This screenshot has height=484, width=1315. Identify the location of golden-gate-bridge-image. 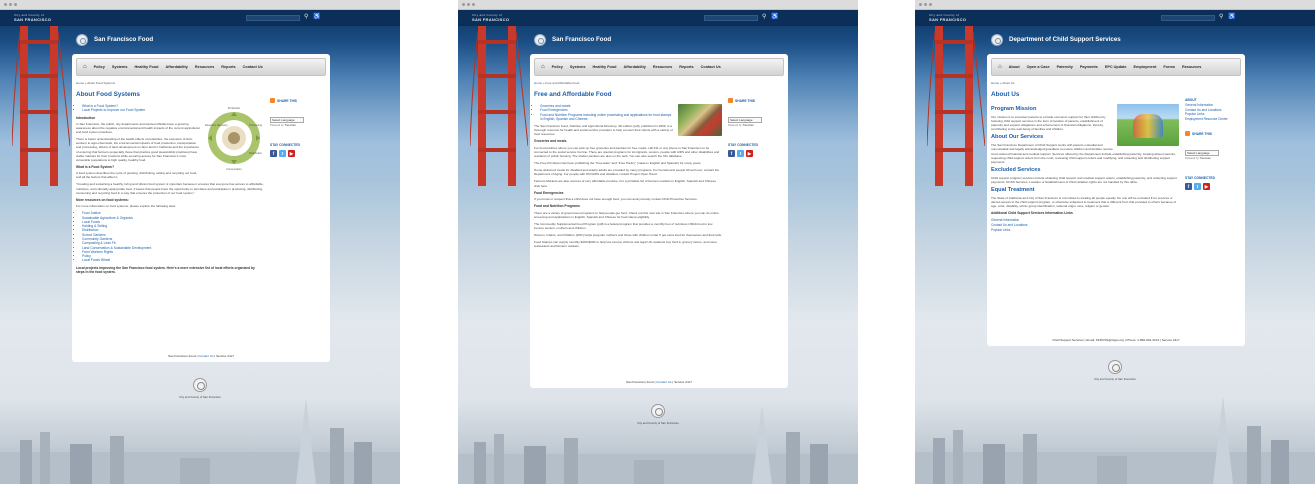
(499, 106).